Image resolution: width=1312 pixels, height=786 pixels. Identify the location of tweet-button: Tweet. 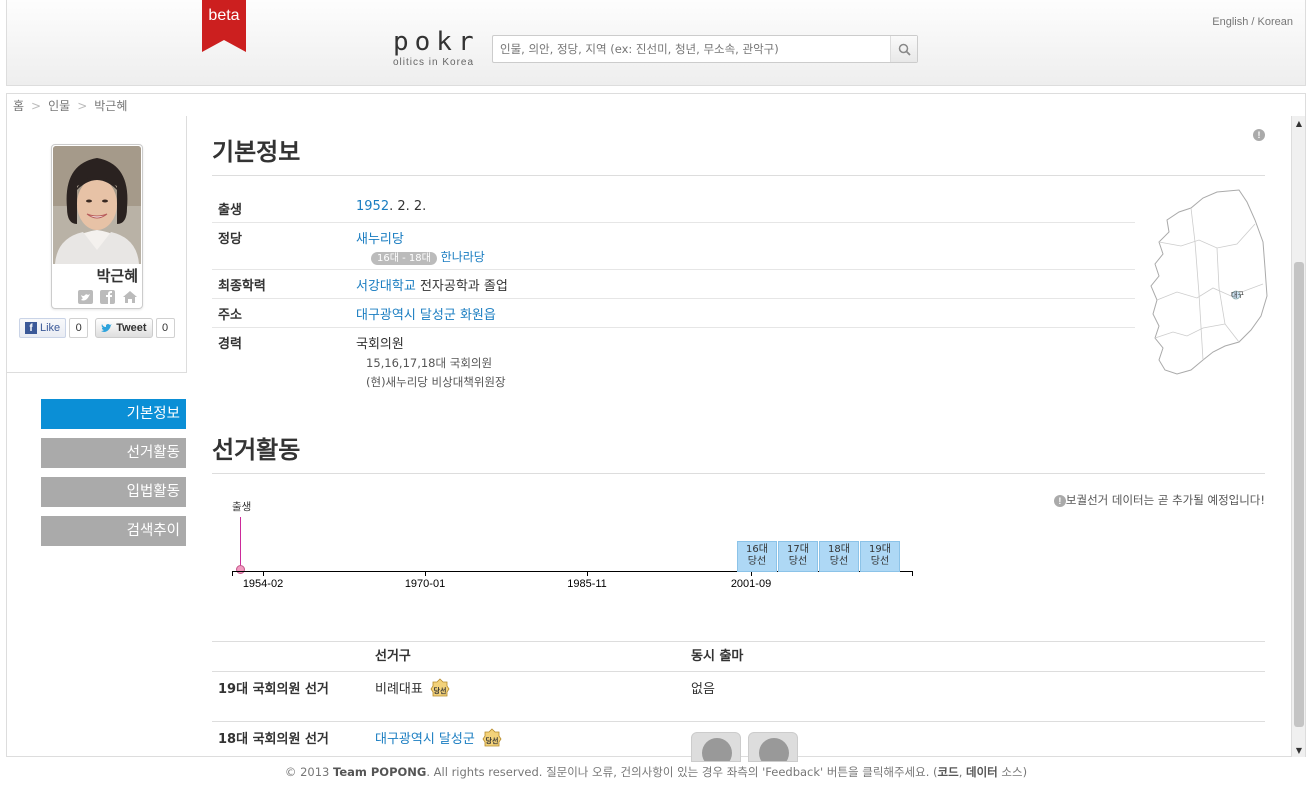
(124, 328).